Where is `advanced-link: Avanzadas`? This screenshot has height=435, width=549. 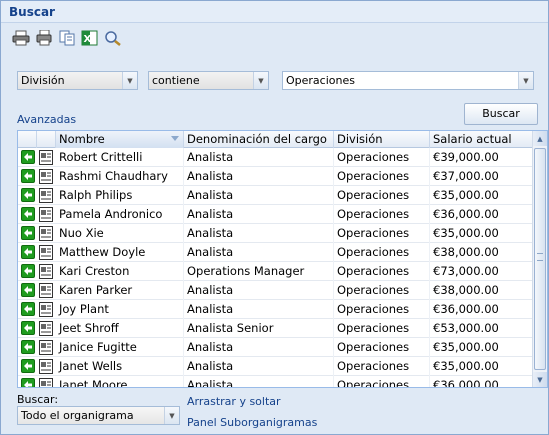
advanced-link: Avanzadas is located at coordinates (46, 119).